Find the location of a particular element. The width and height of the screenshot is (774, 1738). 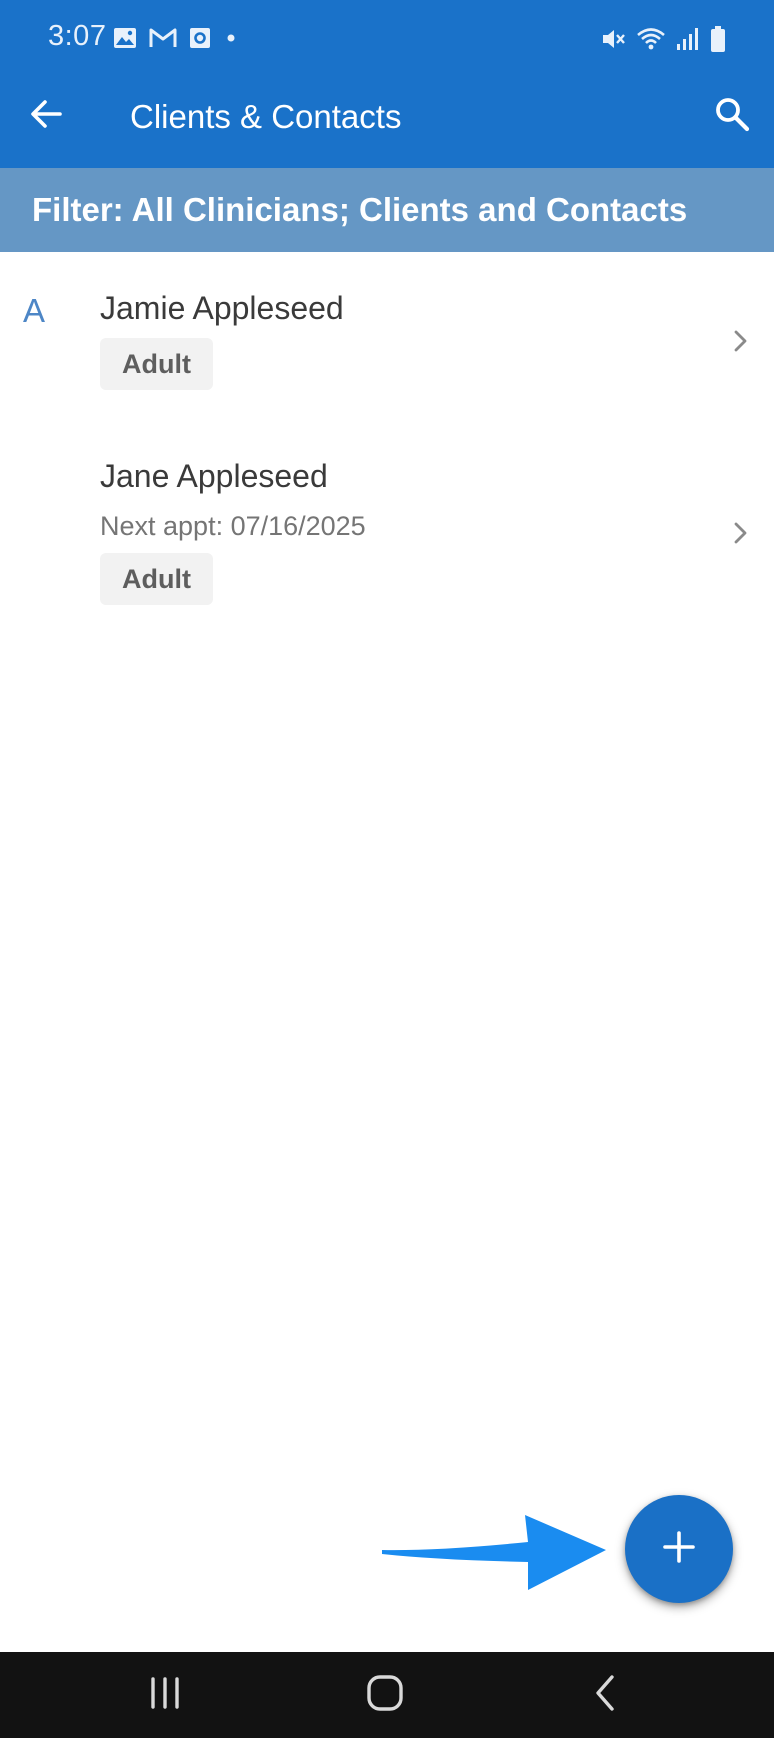

arrow-left-icon is located at coordinates (46, 116).